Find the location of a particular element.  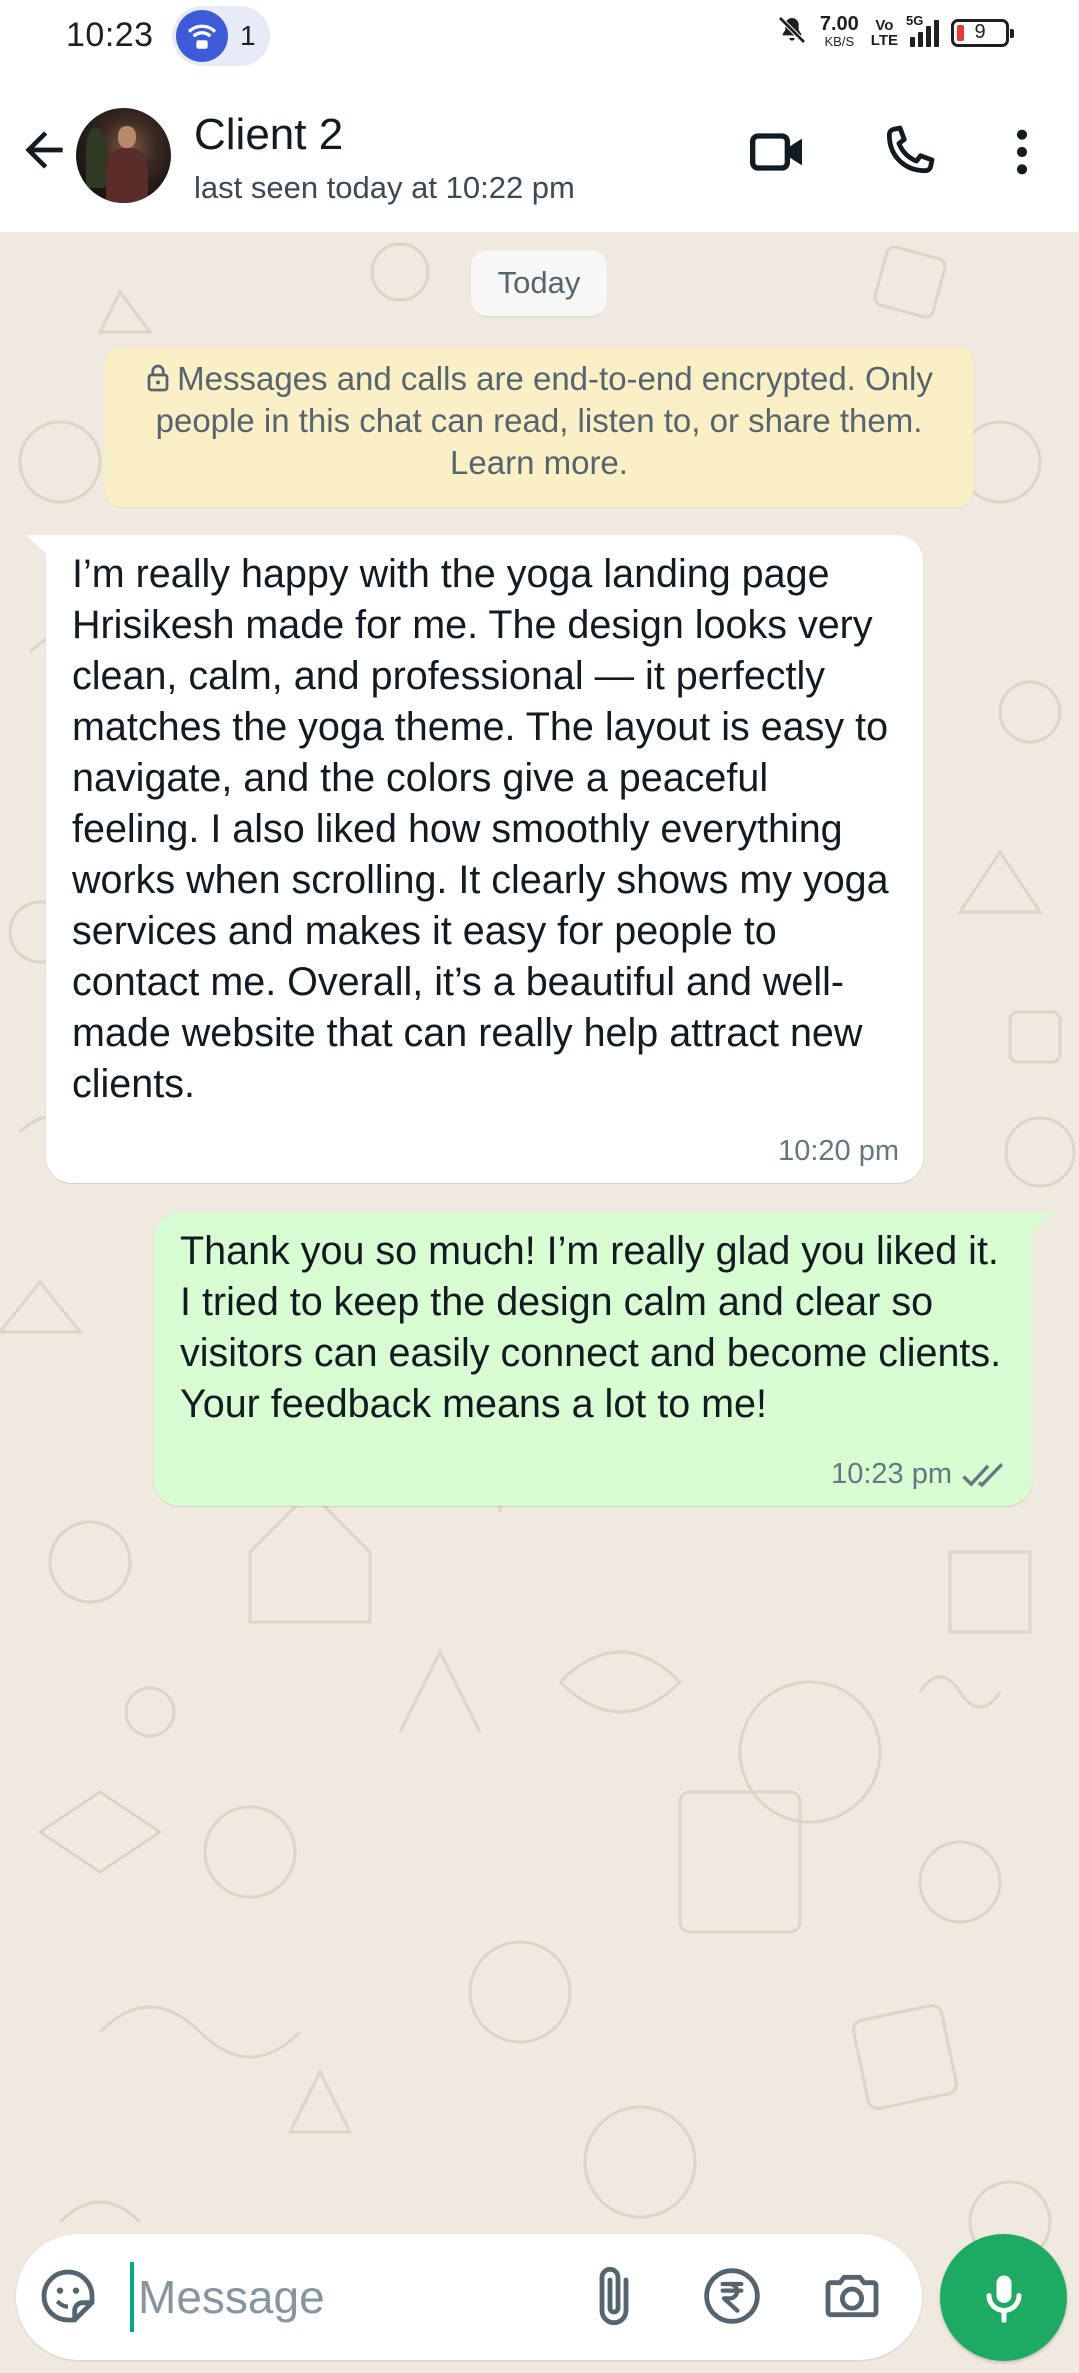

mic-icon is located at coordinates (1003, 2299).